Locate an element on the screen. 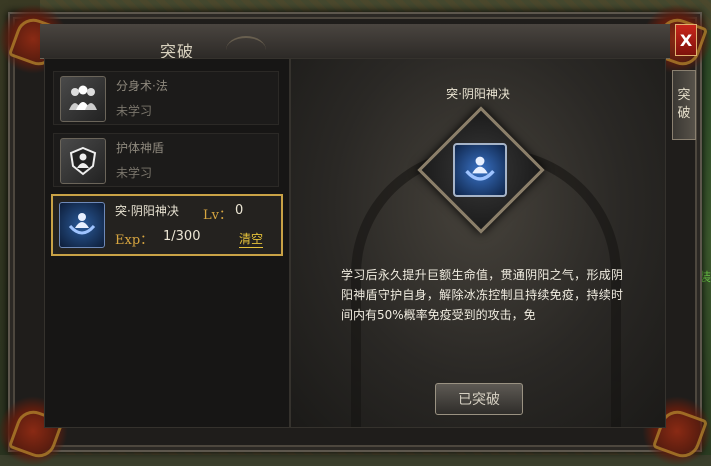  skill-item-body-shield: 护体神盾 未学习 is located at coordinates (166, 160).